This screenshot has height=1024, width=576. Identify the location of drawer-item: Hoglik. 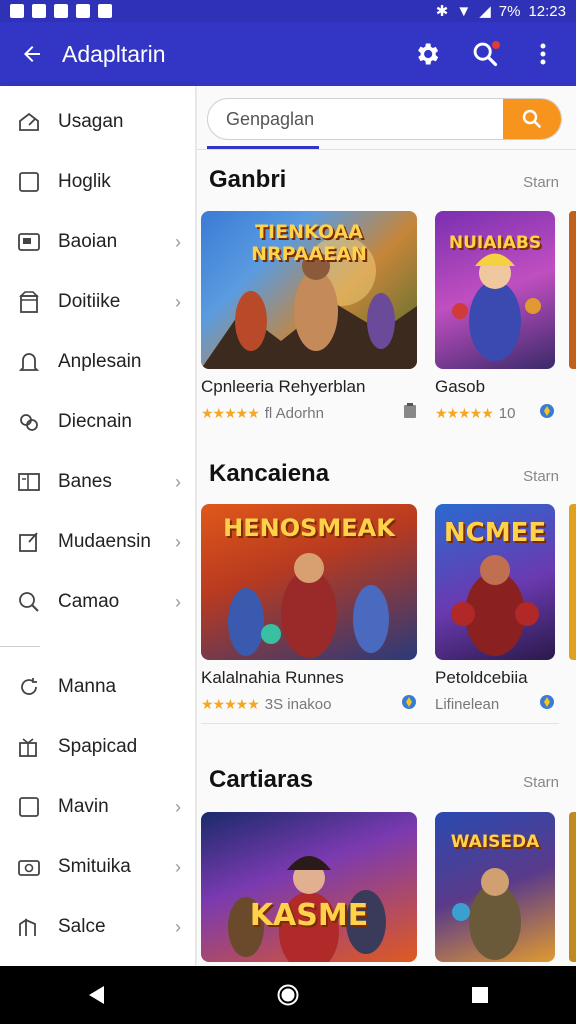
(97, 182).